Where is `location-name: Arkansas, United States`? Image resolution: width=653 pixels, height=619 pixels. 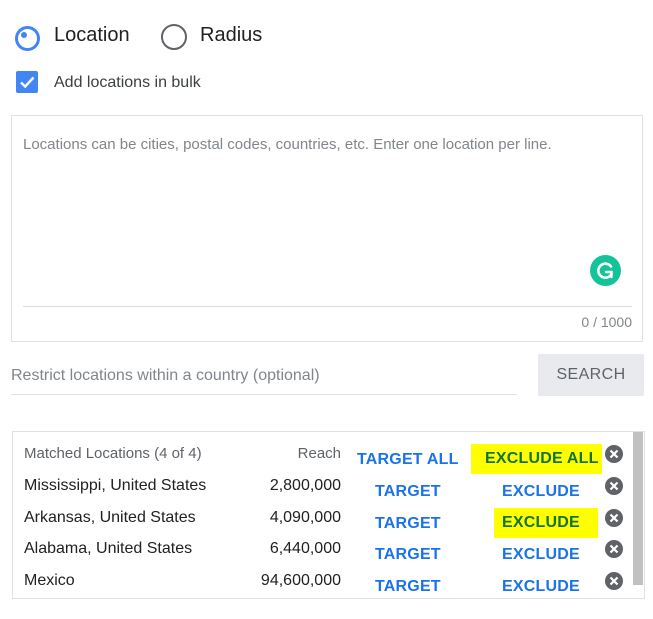
location-name: Arkansas, United States is located at coordinates (110, 517).